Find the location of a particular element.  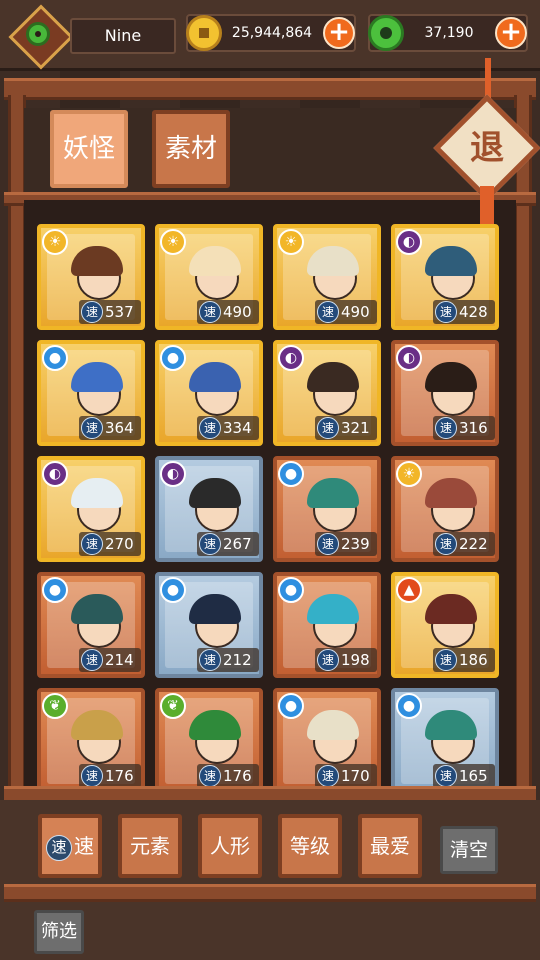

speed-badge: 速 364 is located at coordinates (110, 428).